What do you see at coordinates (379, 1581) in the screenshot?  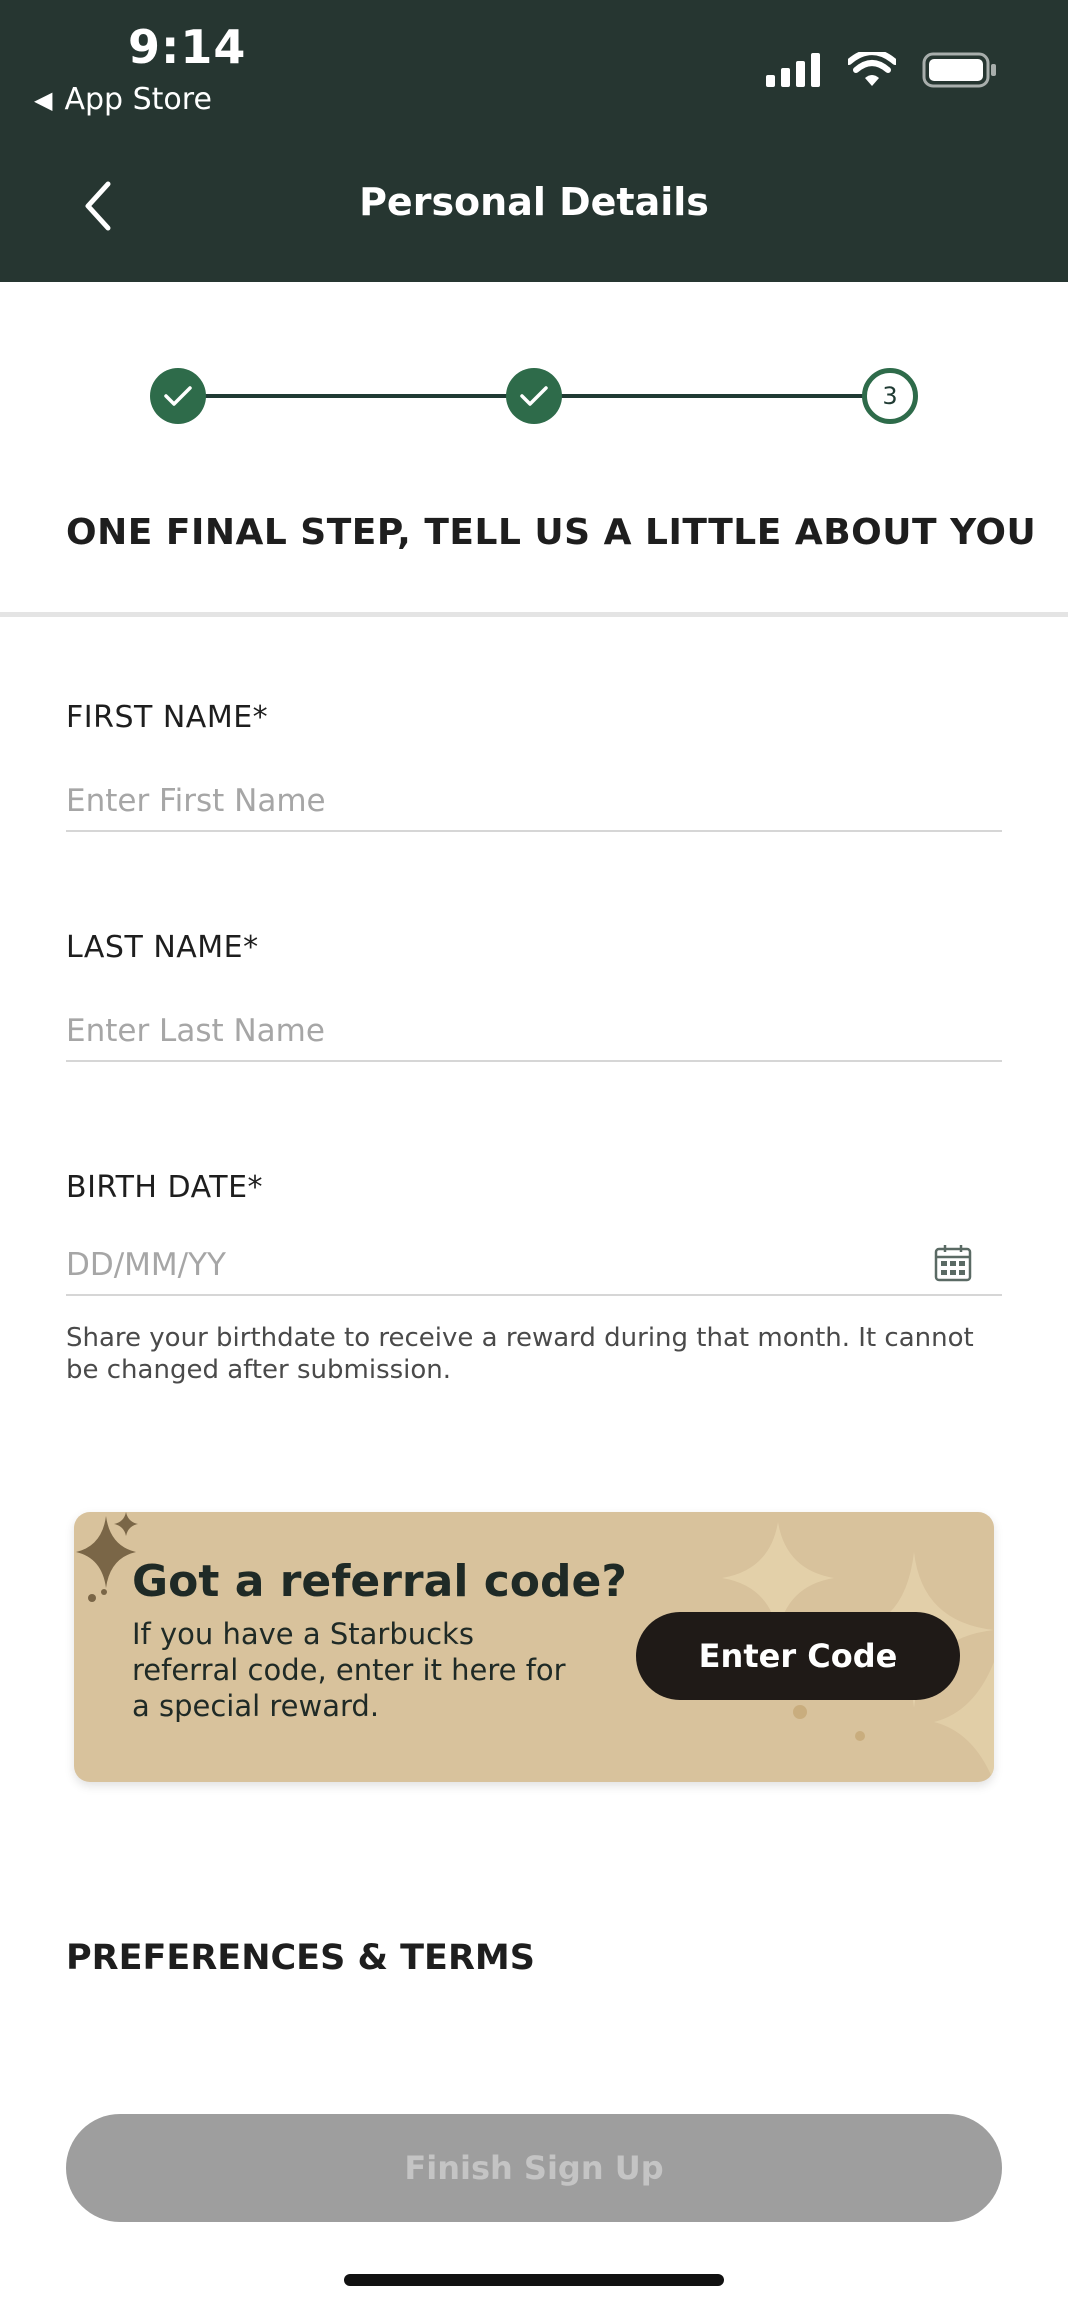 I see `referral-title: Got a referral code?` at bounding box center [379, 1581].